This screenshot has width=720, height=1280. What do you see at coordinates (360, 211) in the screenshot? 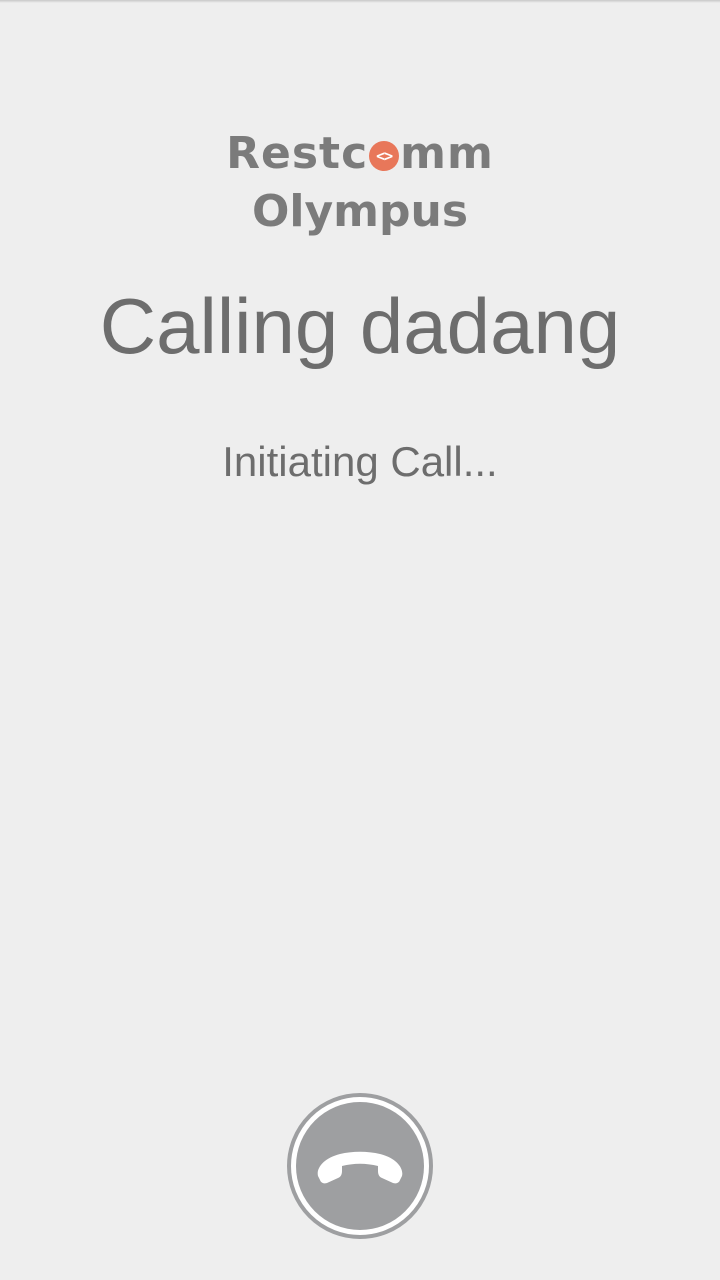
I see `logo-line-2: Olympus` at bounding box center [360, 211].